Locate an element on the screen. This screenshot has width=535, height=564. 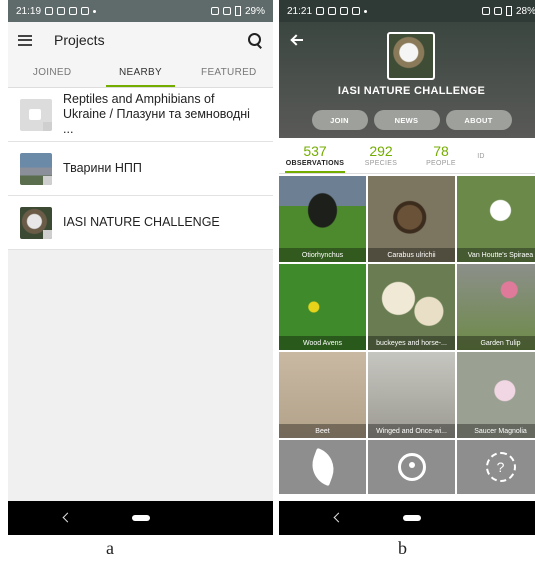
project-item: IASI NATURE CHALLENGE is located at coordinates (140, 223).